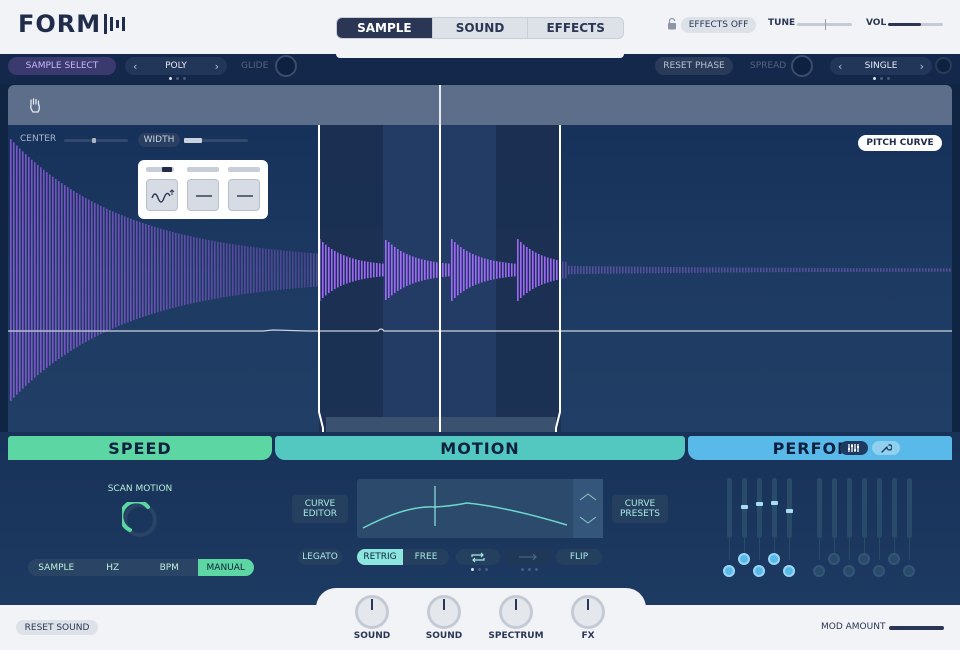 The width and height of the screenshot is (960, 650). What do you see at coordinates (372, 636) in the screenshot?
I see `macro-label-sound-1: SOUND` at bounding box center [372, 636].